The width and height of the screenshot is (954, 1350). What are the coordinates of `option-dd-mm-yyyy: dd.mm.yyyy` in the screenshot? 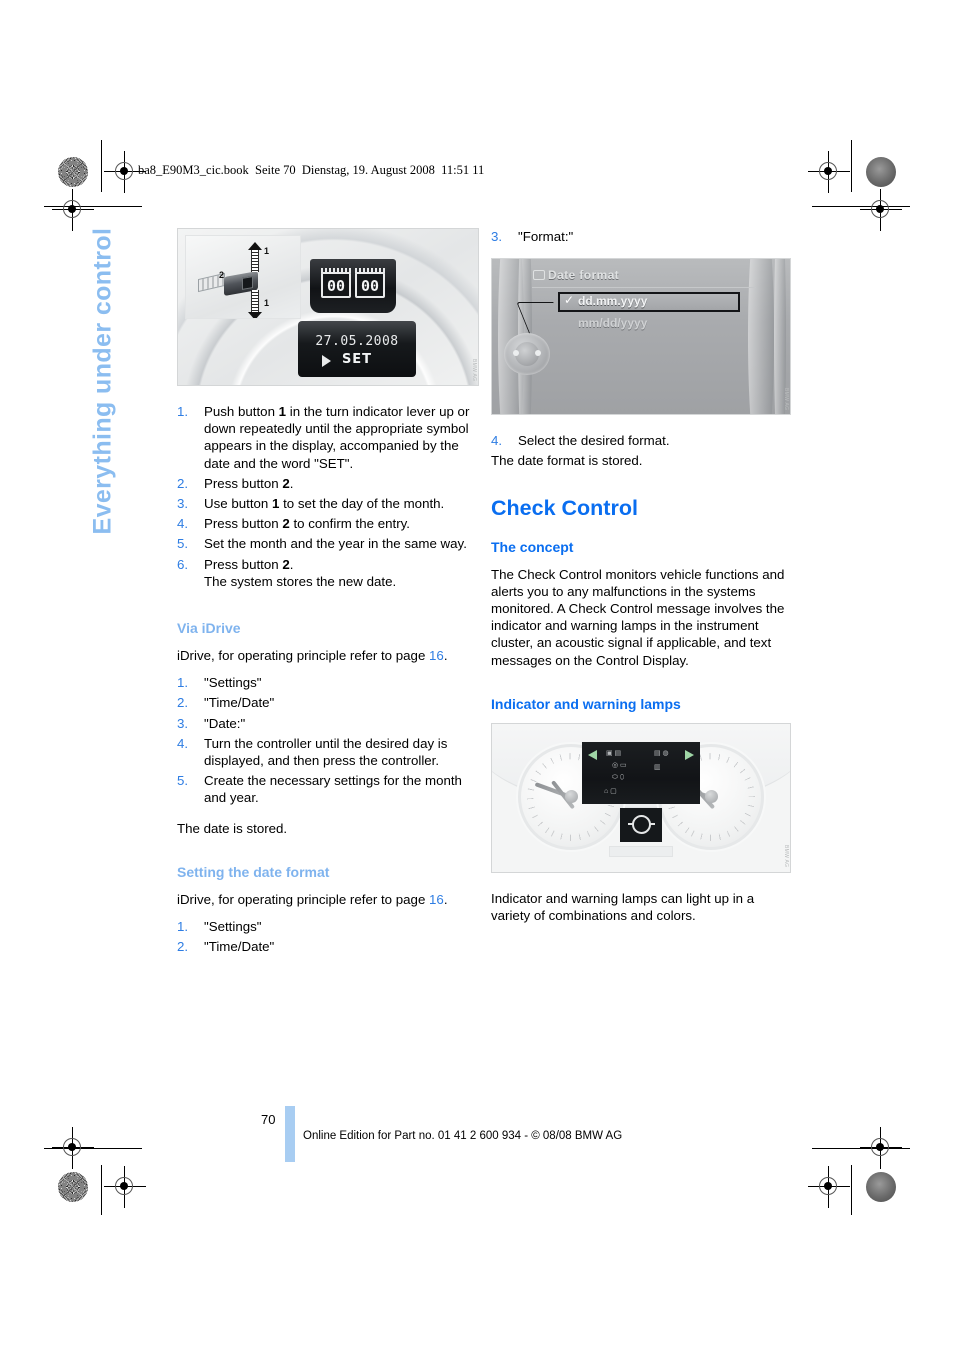 It's located at (612, 301).